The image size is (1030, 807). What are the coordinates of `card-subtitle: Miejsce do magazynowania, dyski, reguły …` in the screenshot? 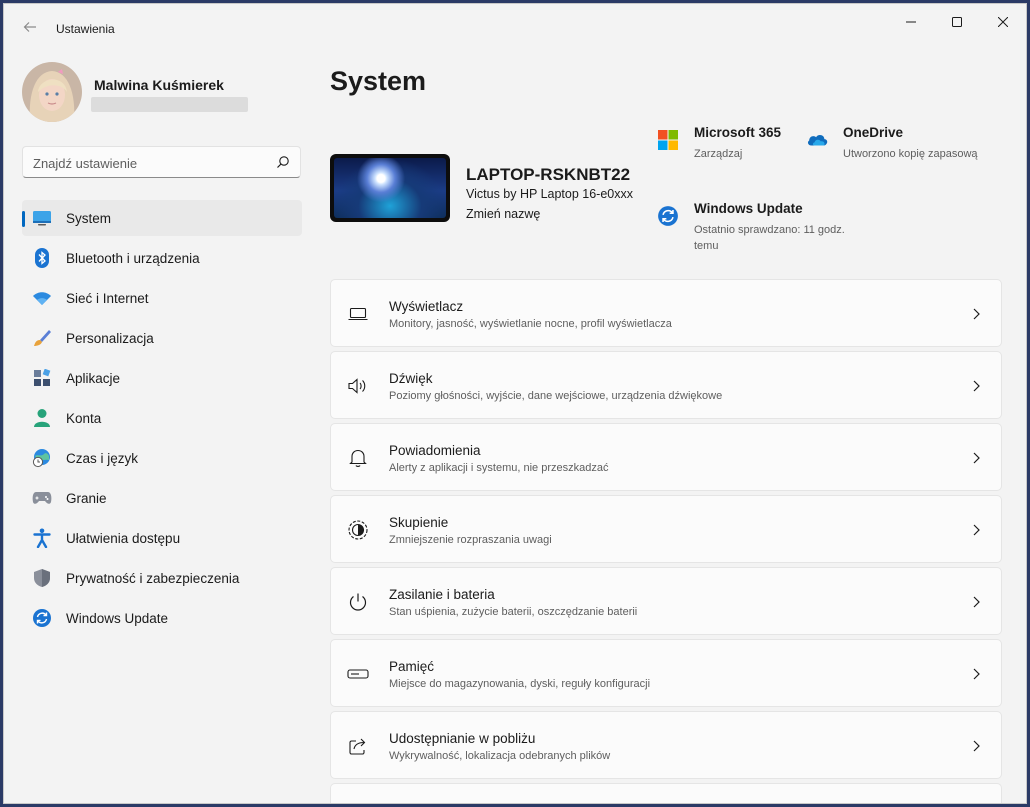 It's located at (520, 684).